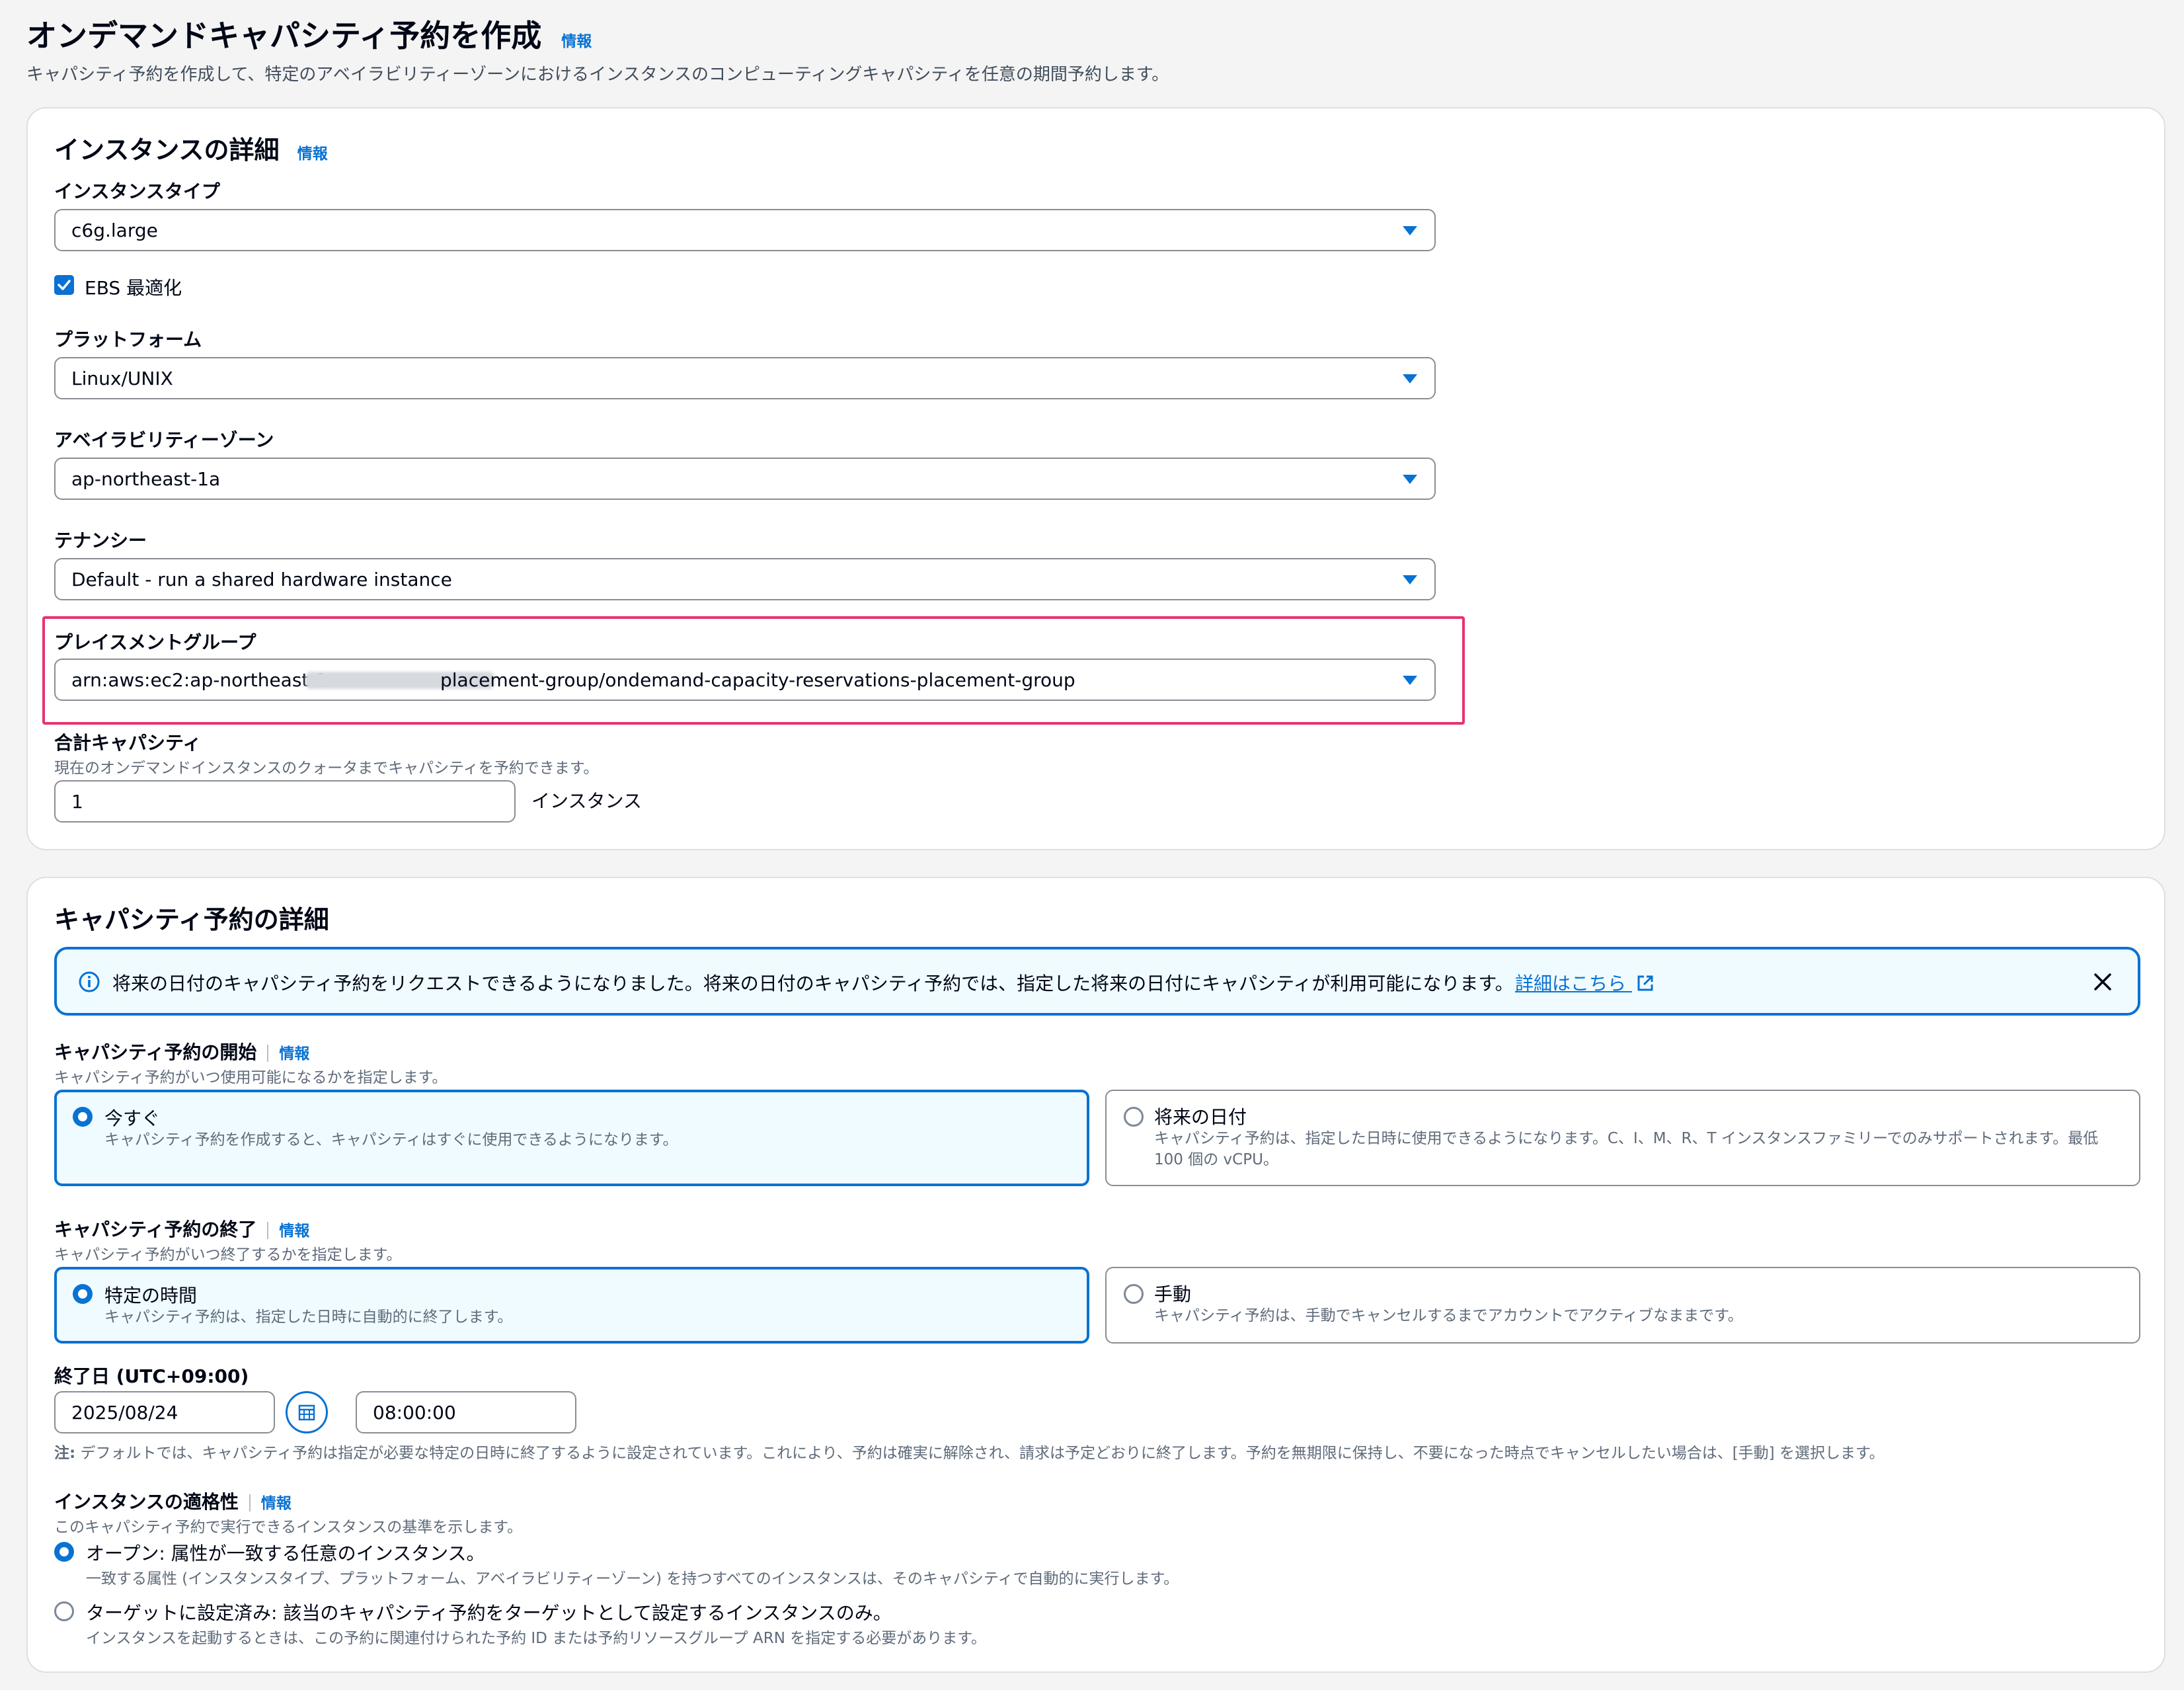  I want to click on end-specific-title: 特定の時間, so click(151, 1296).